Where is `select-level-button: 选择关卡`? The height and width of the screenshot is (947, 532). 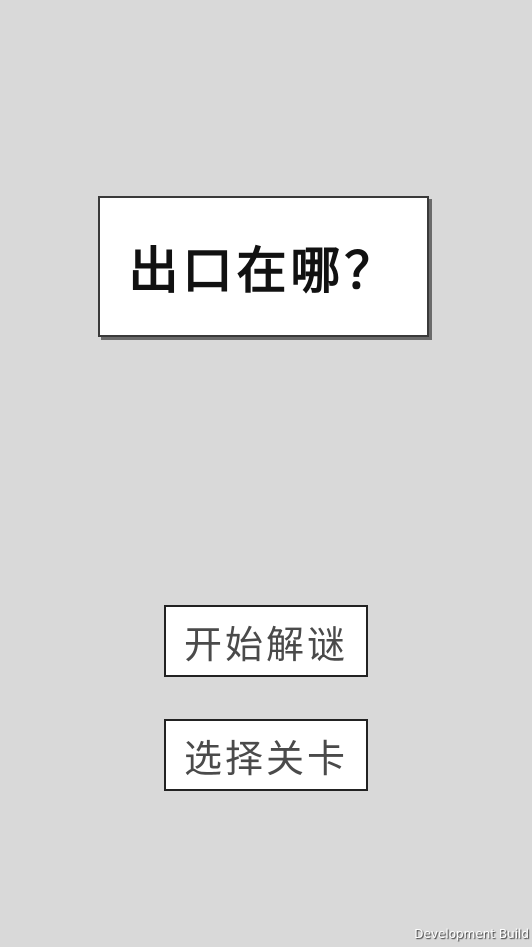
select-level-button: 选择关卡 is located at coordinates (266, 755).